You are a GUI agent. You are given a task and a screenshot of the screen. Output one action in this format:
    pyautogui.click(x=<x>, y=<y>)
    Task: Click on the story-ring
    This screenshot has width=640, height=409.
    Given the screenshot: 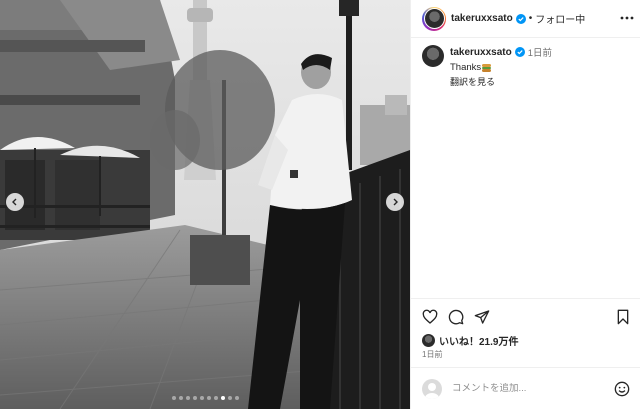 What is the action you would take?
    pyautogui.click(x=434, y=18)
    